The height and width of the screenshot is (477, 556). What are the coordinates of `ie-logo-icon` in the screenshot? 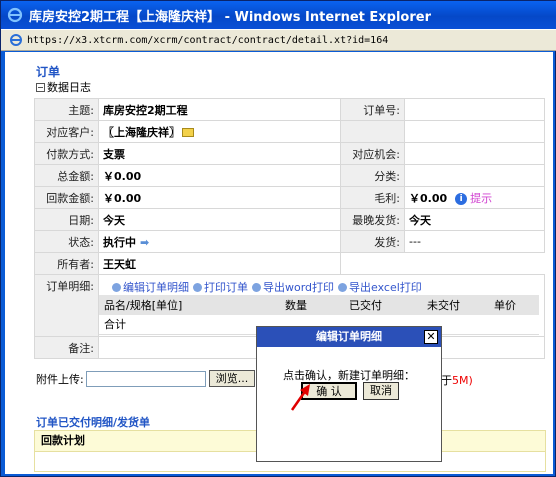 It's located at (15, 15).